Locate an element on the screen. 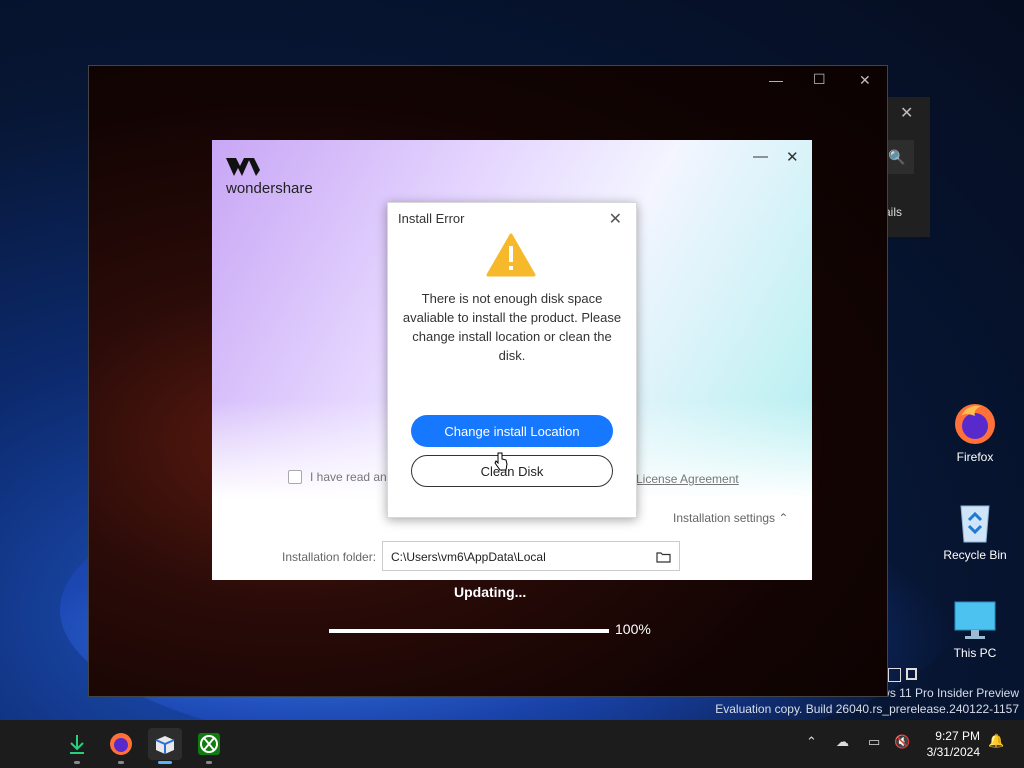 The height and width of the screenshot is (768, 1024). installation-folder-label: Installation folder: is located at coordinates (329, 557).